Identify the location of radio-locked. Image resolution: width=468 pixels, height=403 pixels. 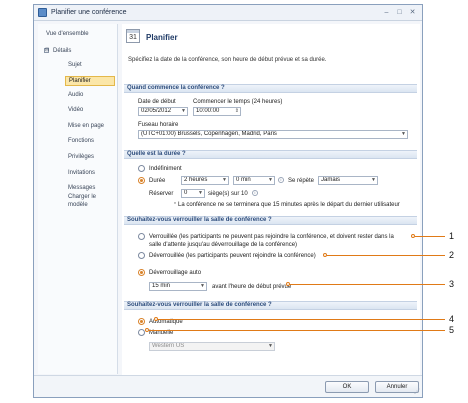
(141, 236).